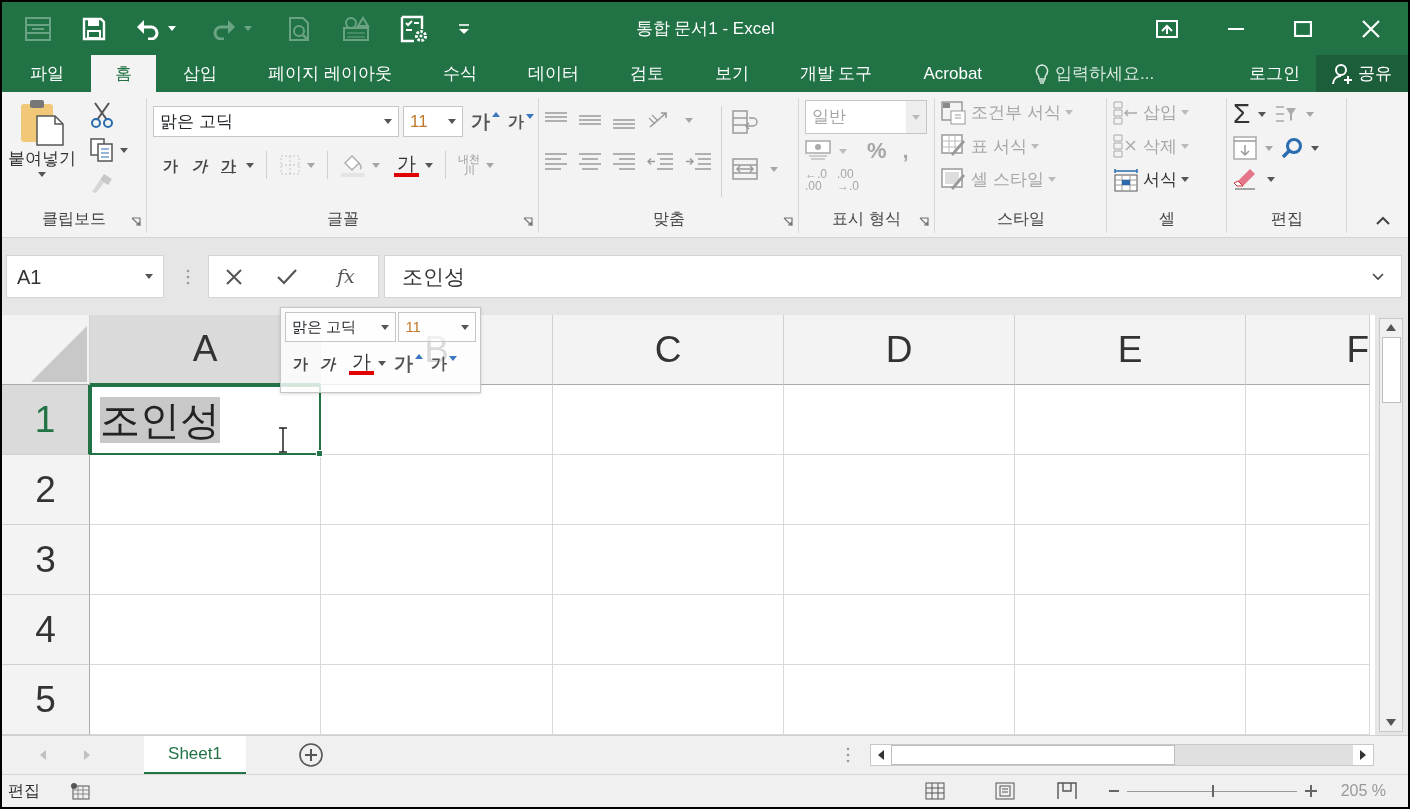 This screenshot has height=809, width=1410. Describe the element at coordinates (1362, 73) in the screenshot. I see `share-button: 공유` at that location.